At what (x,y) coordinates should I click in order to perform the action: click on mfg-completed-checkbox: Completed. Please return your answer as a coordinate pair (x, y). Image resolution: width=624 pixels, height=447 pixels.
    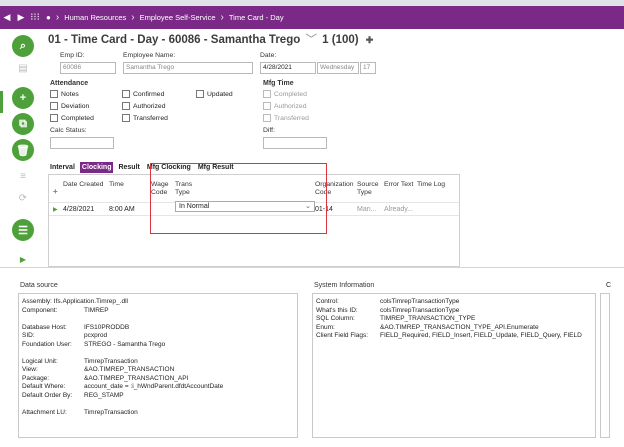
    Looking at the image, I should click on (285, 94).